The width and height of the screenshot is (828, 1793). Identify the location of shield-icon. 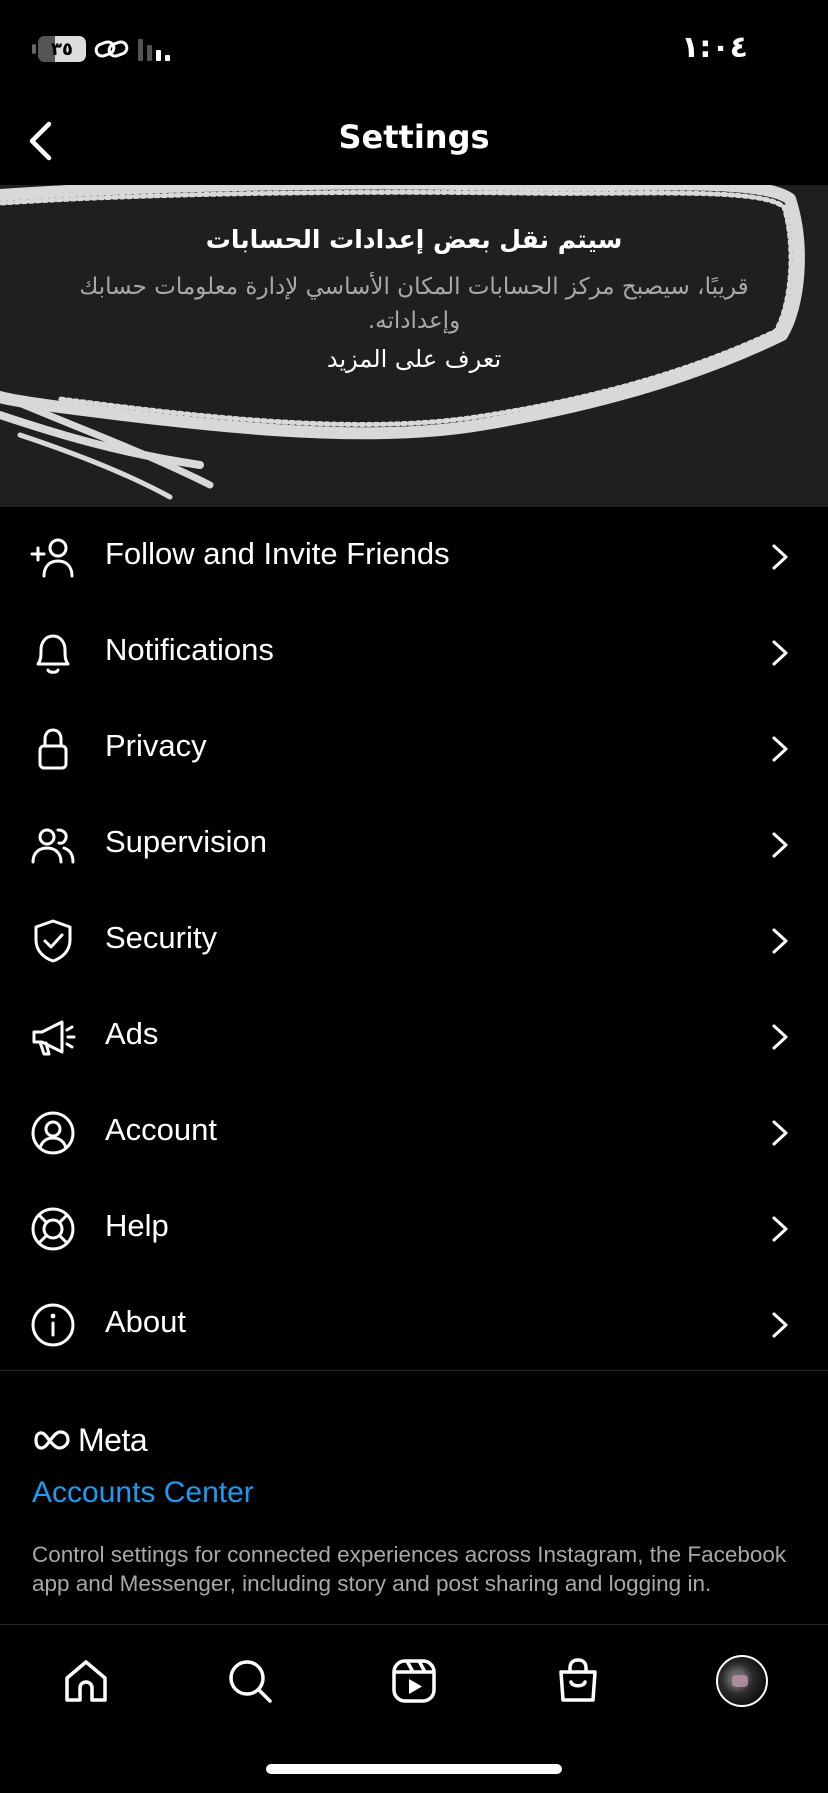
(53, 941).